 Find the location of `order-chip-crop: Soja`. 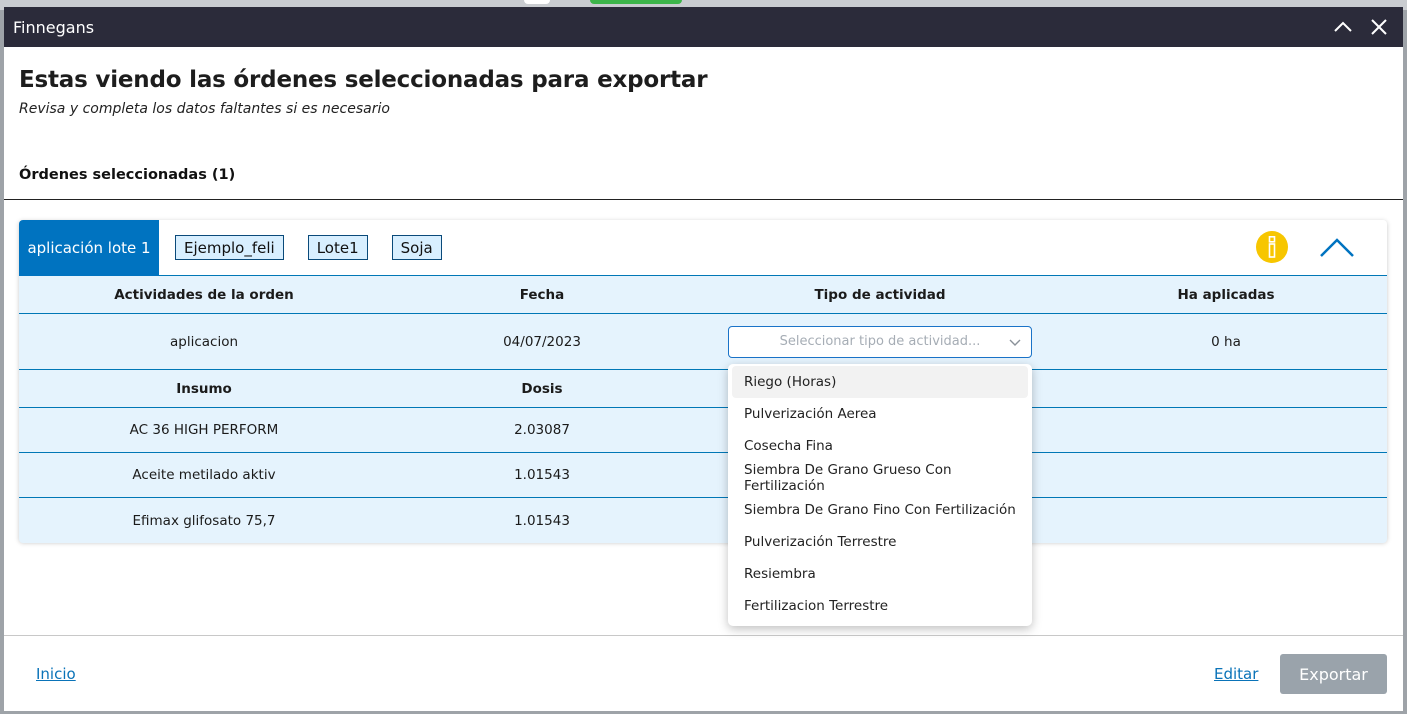

order-chip-crop: Soja is located at coordinates (416, 247).